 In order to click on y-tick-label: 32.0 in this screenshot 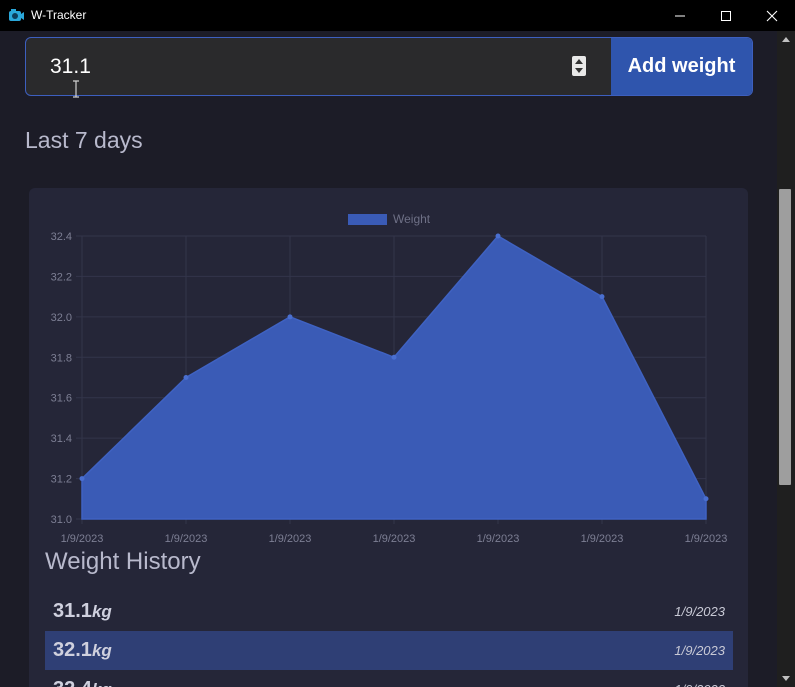, I will do `click(61, 318)`.